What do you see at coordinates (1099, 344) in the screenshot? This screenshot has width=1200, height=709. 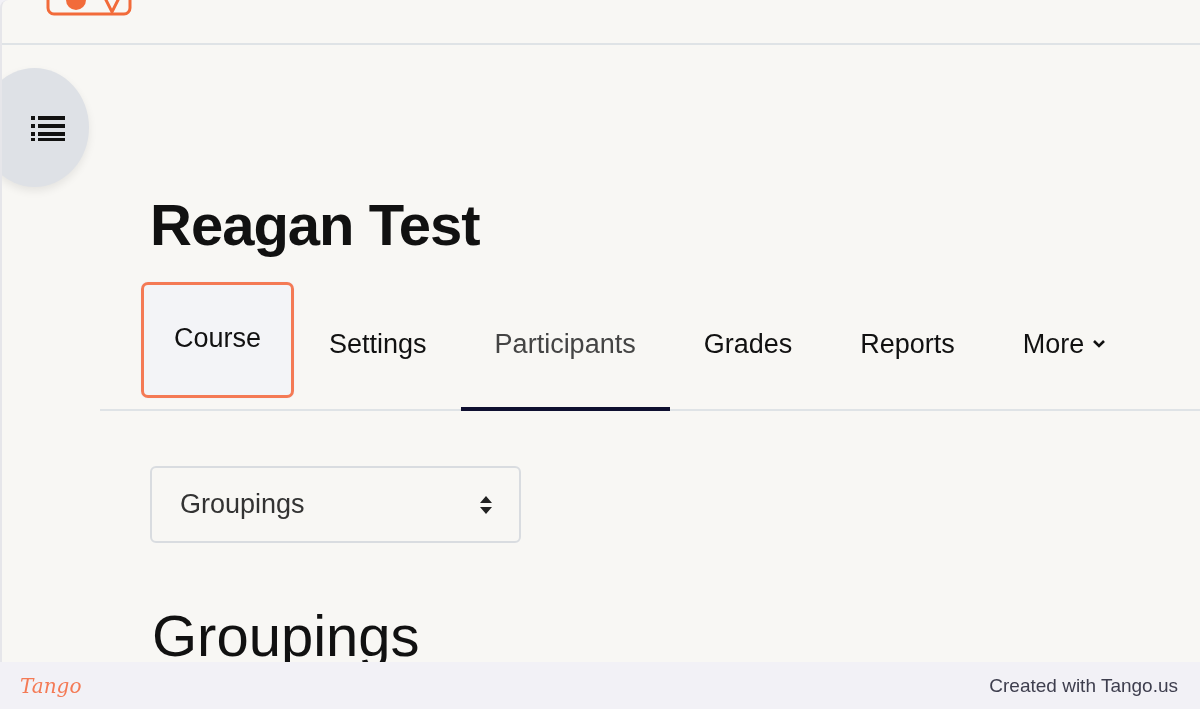 I see `caret-icon` at bounding box center [1099, 344].